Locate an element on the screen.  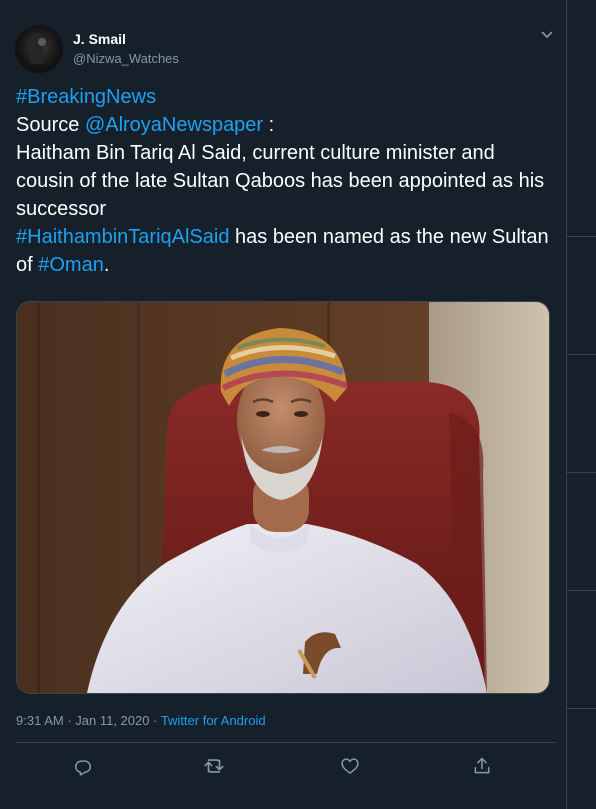
retweet-icon is located at coordinates (214, 766).